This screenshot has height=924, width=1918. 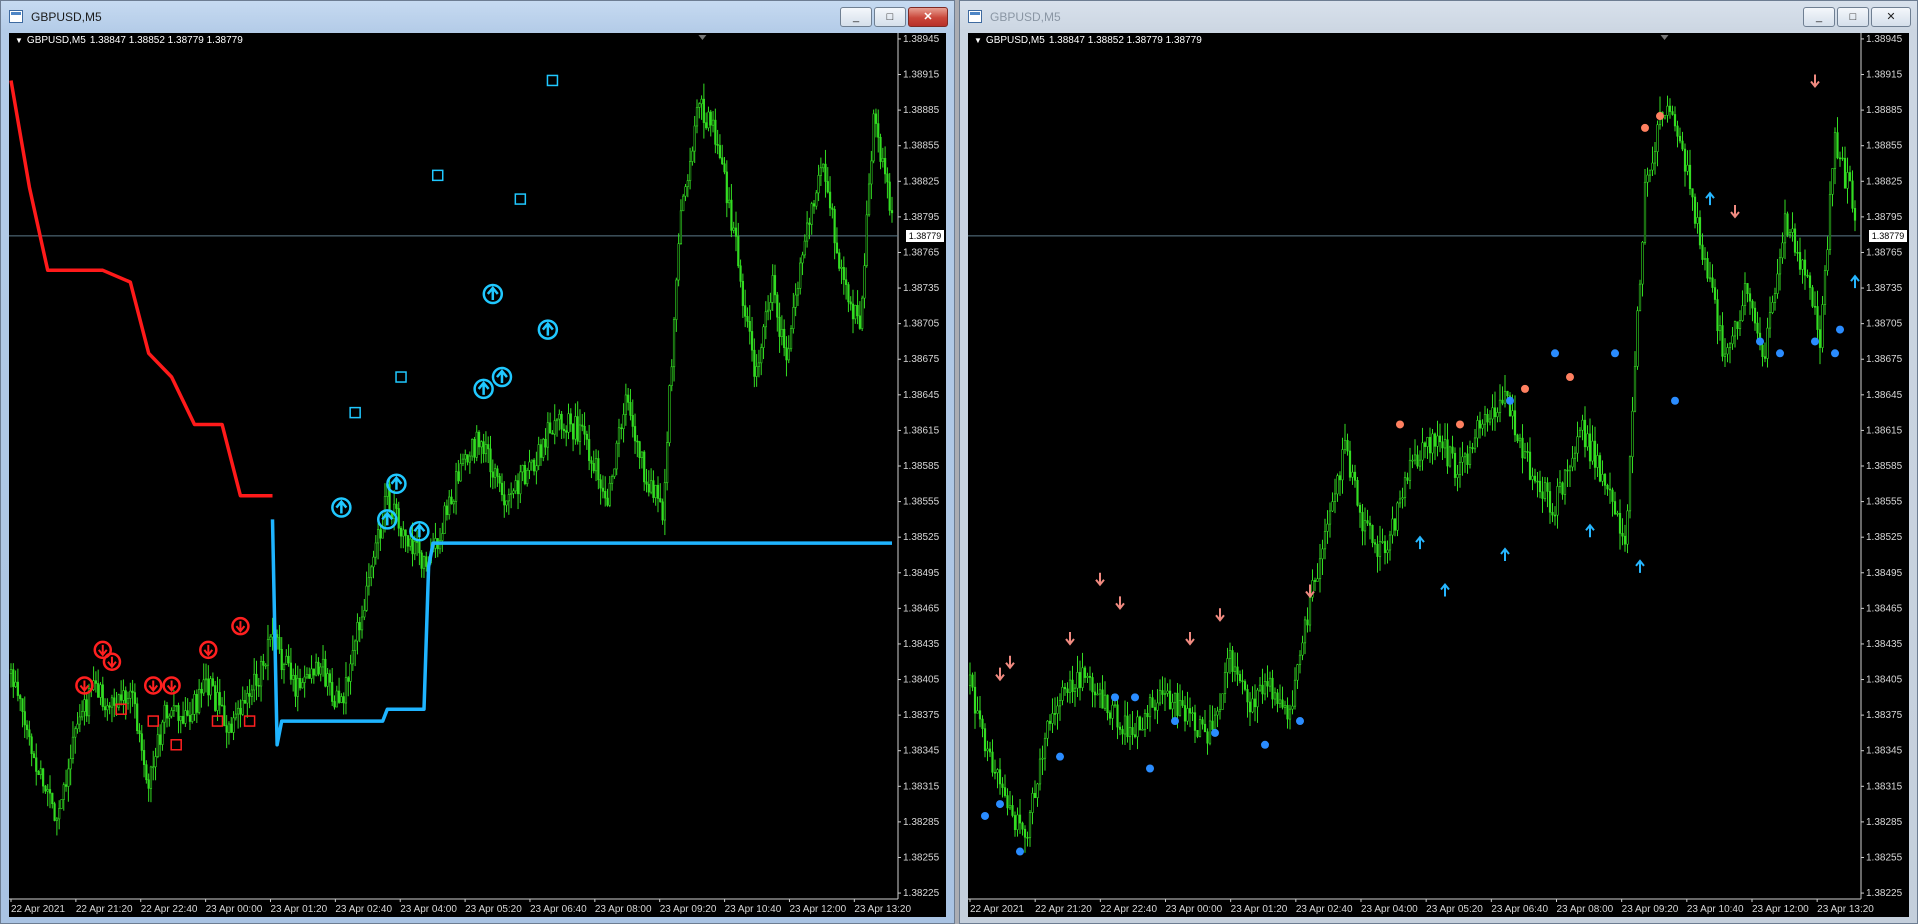 What do you see at coordinates (1584, 909) in the screenshot?
I see `x-tick-label: 23 Apr 08:00` at bounding box center [1584, 909].